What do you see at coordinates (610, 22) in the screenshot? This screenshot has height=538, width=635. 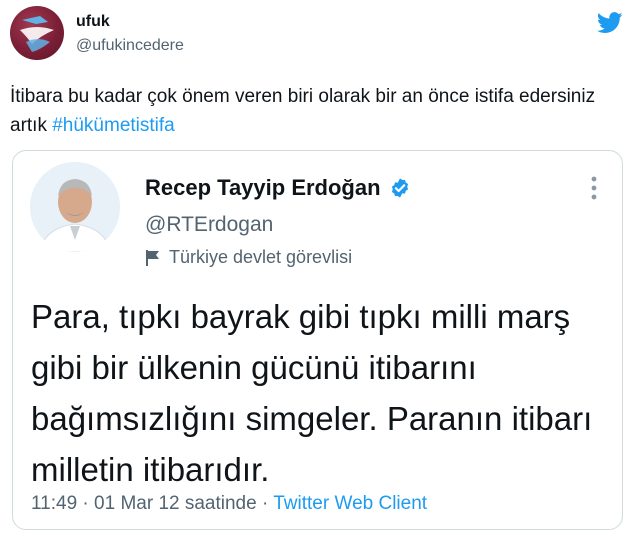 I see `twitter-bird-icon` at bounding box center [610, 22].